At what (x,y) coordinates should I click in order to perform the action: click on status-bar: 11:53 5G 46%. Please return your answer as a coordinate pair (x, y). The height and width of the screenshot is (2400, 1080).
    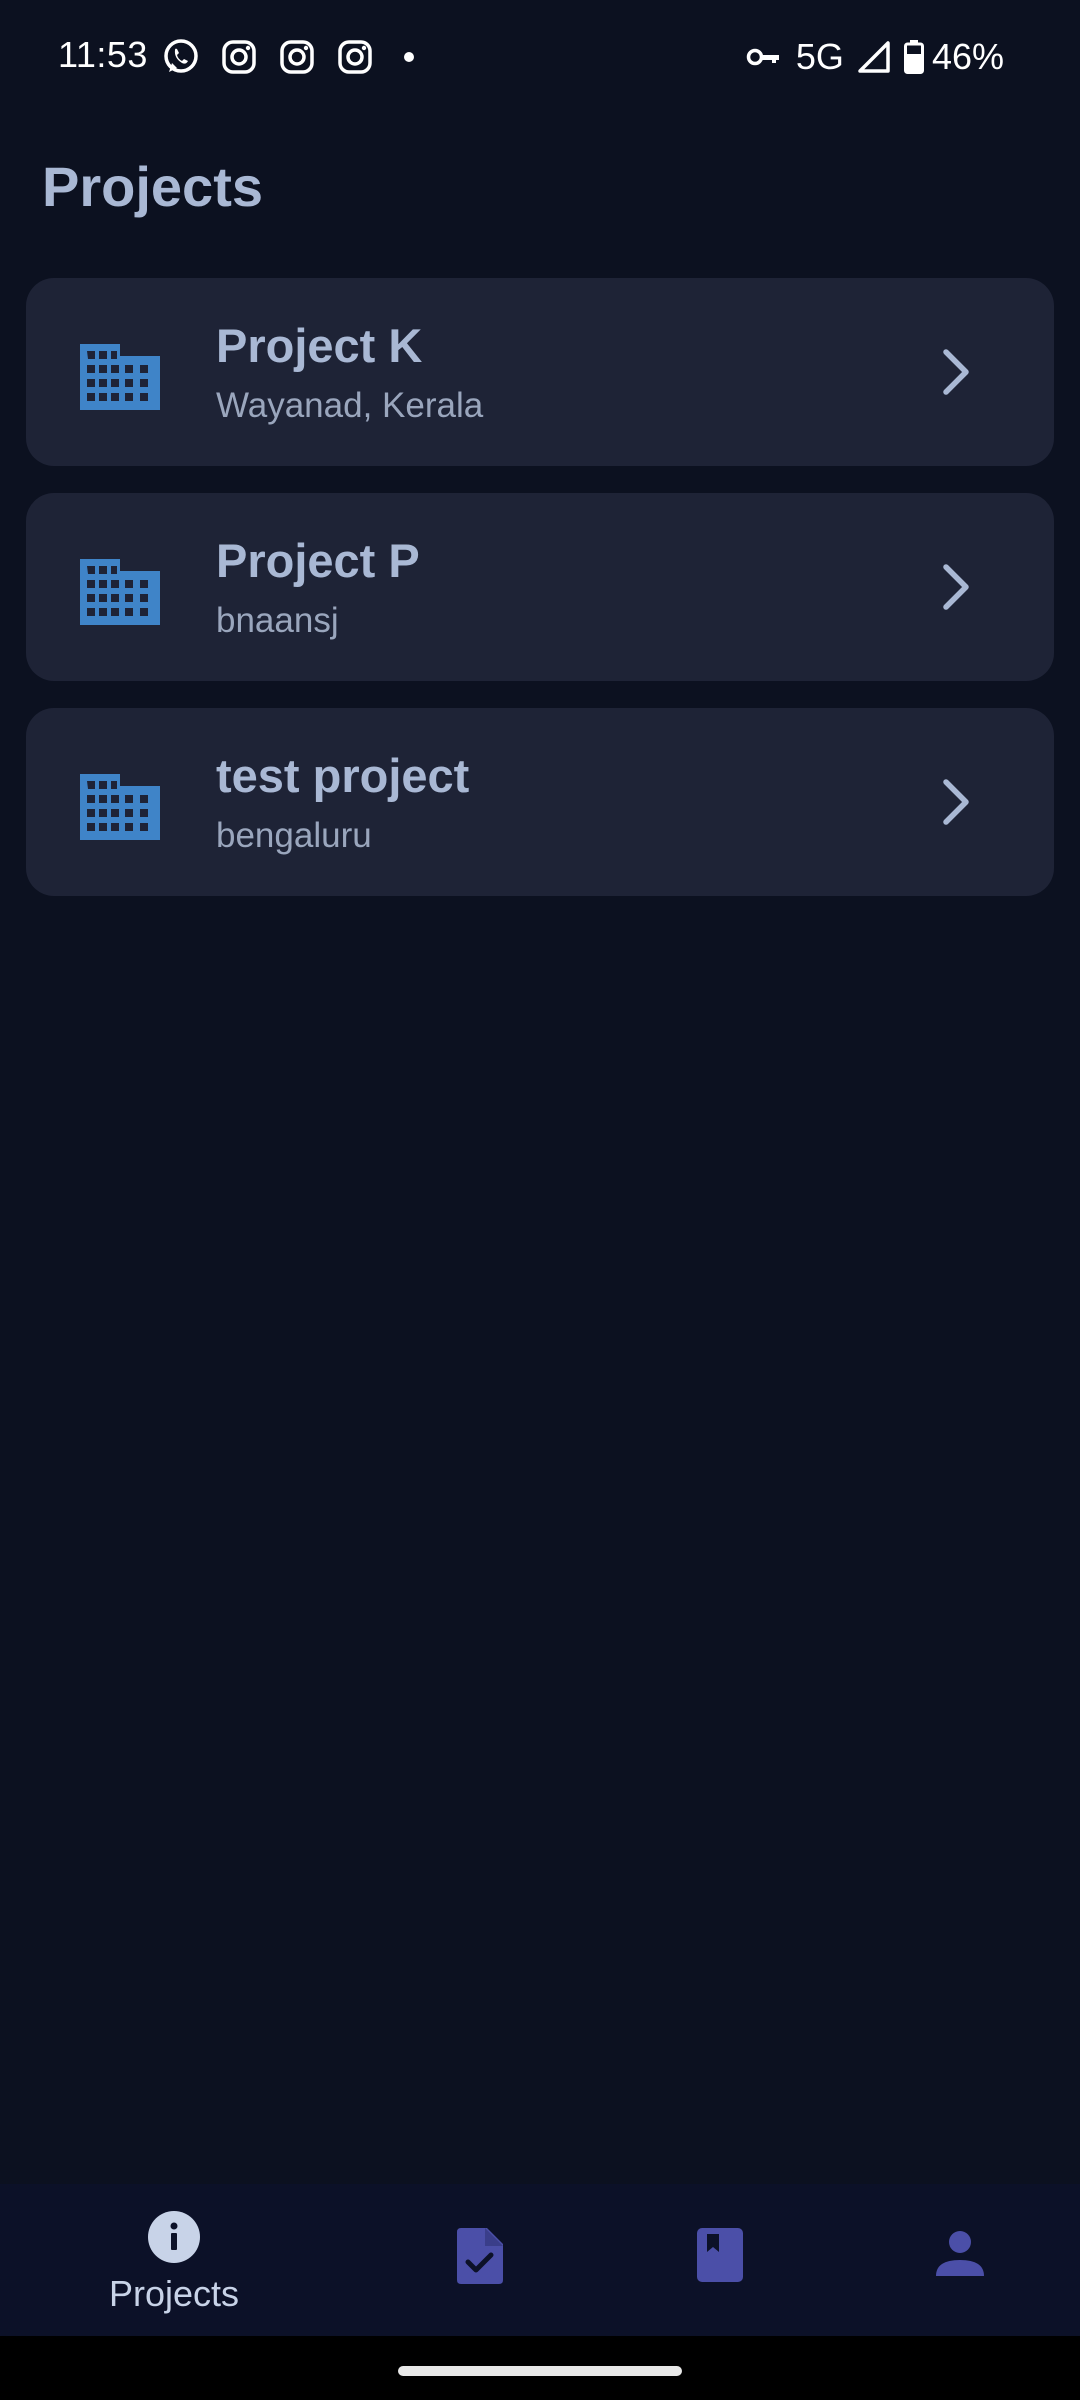
    Looking at the image, I should click on (540, 60).